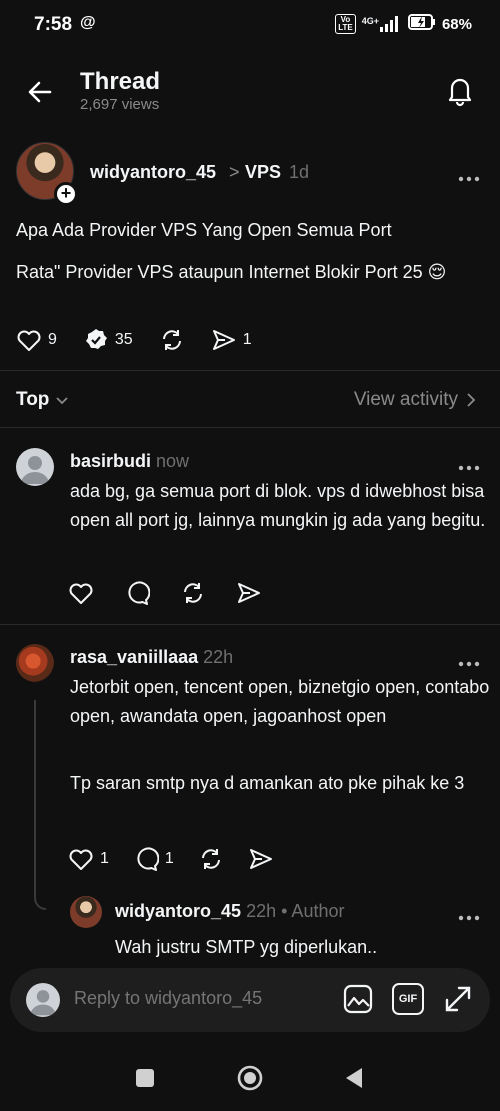  Describe the element at coordinates (405, 399) in the screenshot. I see `view-activity-label: View activity` at that location.